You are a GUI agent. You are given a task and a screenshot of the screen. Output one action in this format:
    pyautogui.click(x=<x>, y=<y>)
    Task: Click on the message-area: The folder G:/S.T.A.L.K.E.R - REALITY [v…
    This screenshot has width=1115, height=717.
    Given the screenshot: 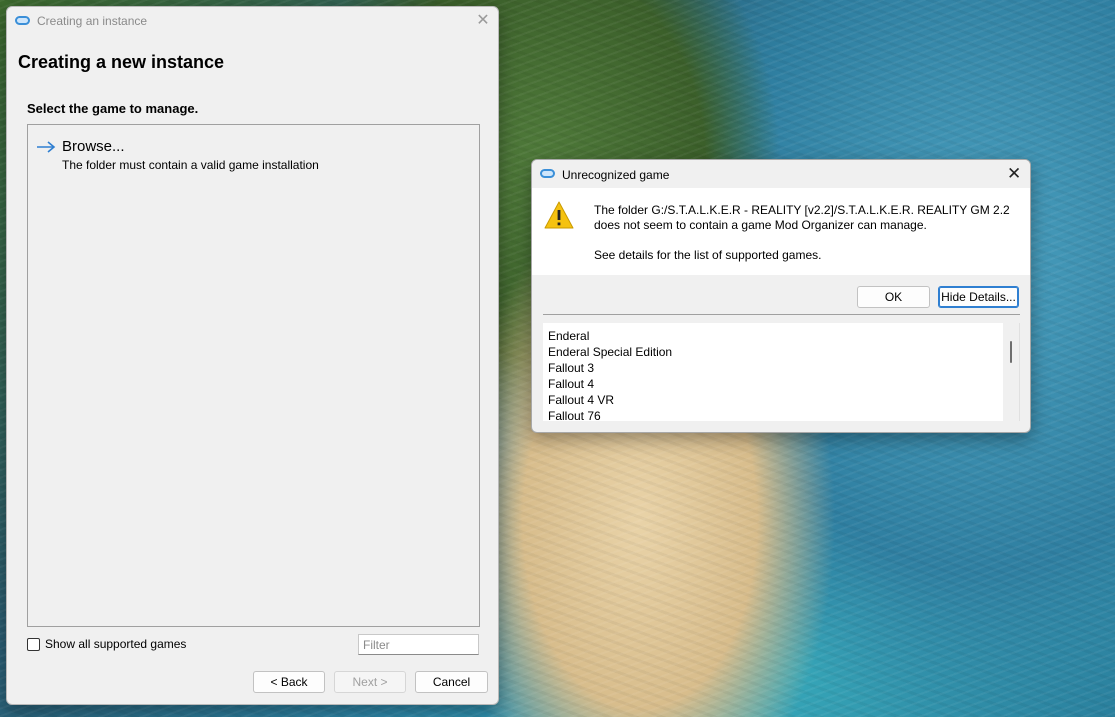 What is the action you would take?
    pyautogui.click(x=781, y=231)
    